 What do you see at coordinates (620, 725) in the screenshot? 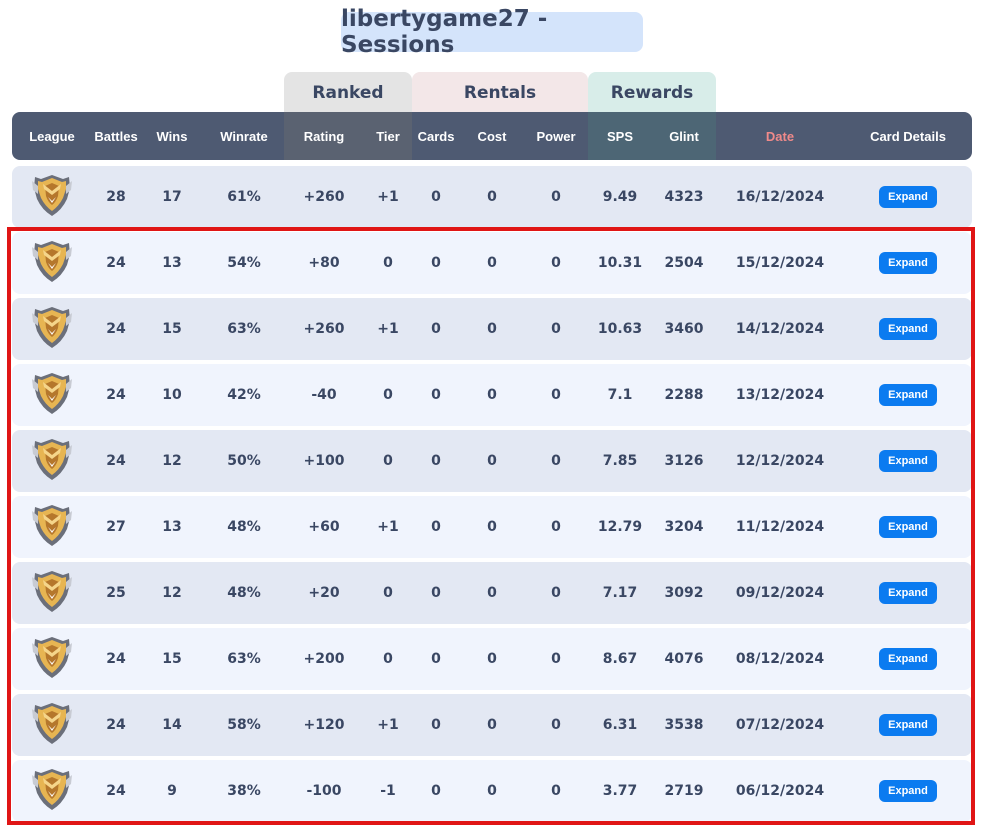
I see `sps-cell: 6.31` at bounding box center [620, 725].